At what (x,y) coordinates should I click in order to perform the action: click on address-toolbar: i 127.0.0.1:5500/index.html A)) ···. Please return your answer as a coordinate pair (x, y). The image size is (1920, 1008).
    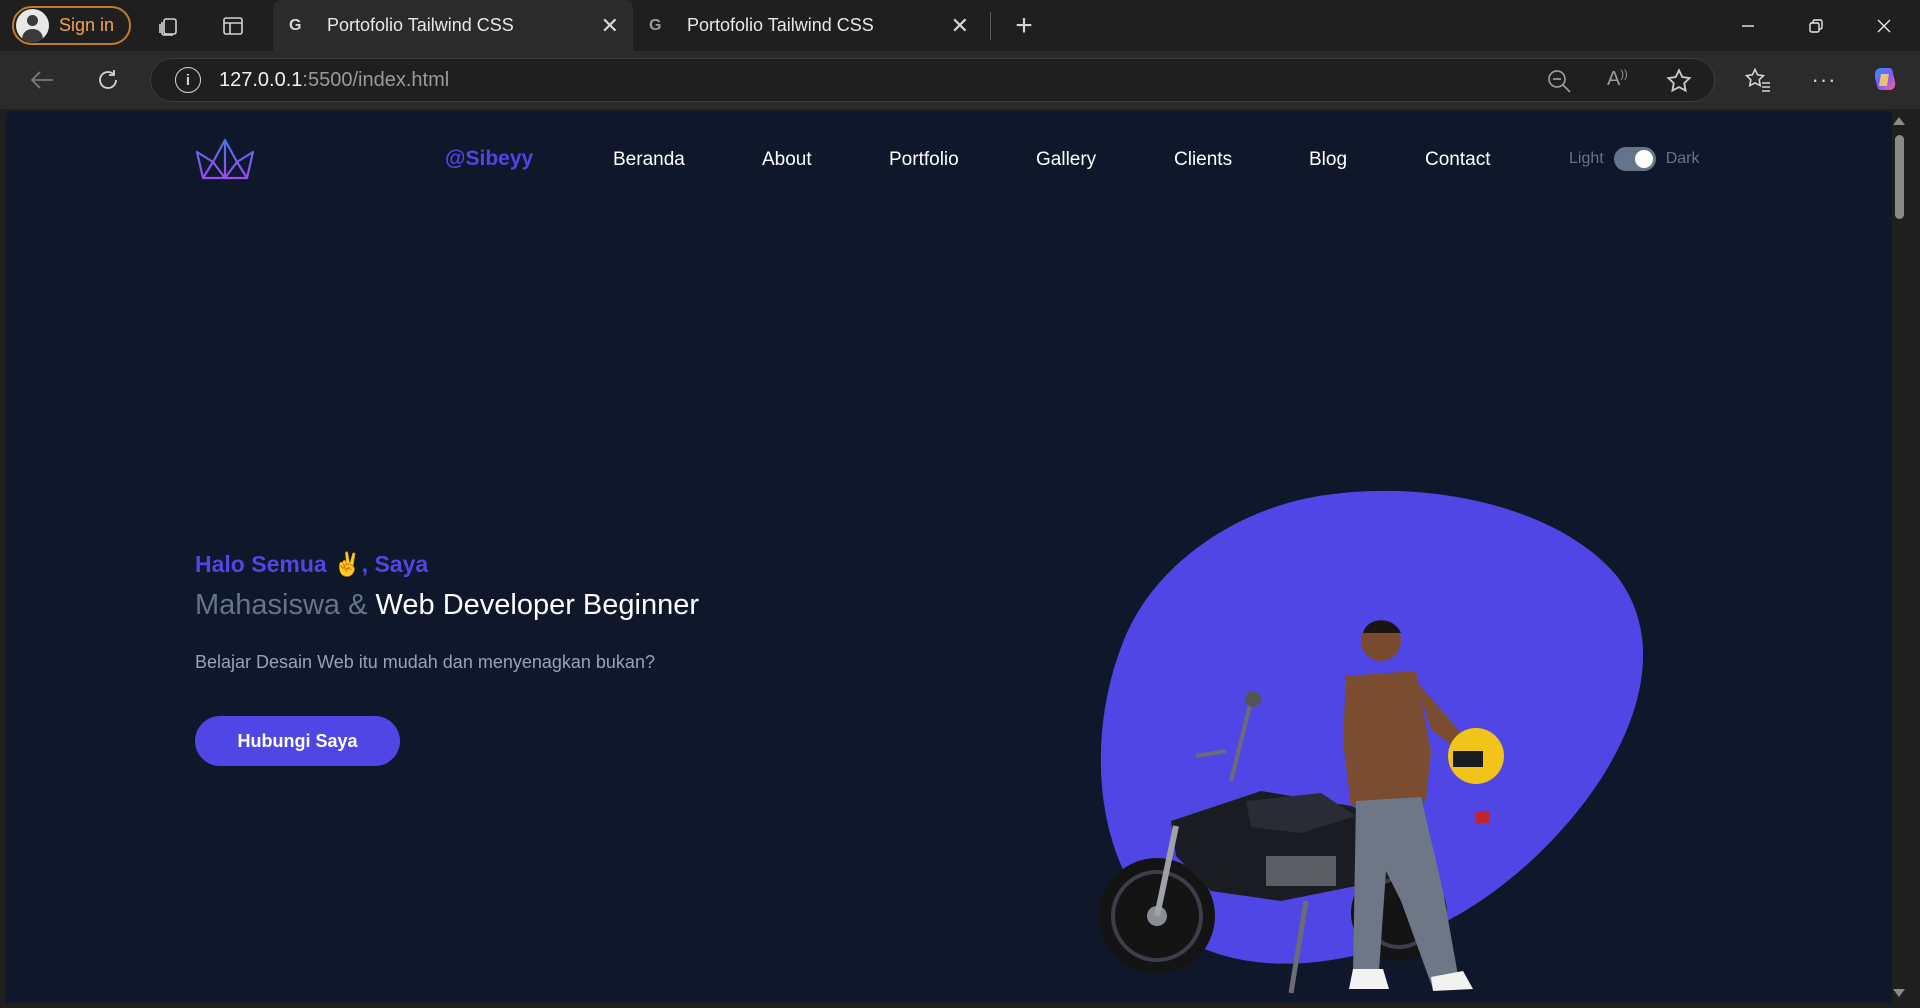
    Looking at the image, I should click on (960, 80).